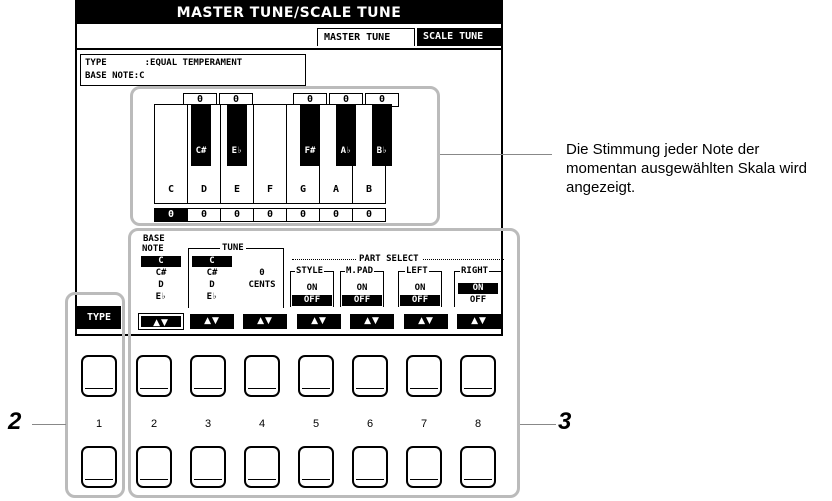 The height and width of the screenshot is (501, 832). Describe the element at coordinates (448, 154) in the screenshot. I see `callout-leader-short` at that location.